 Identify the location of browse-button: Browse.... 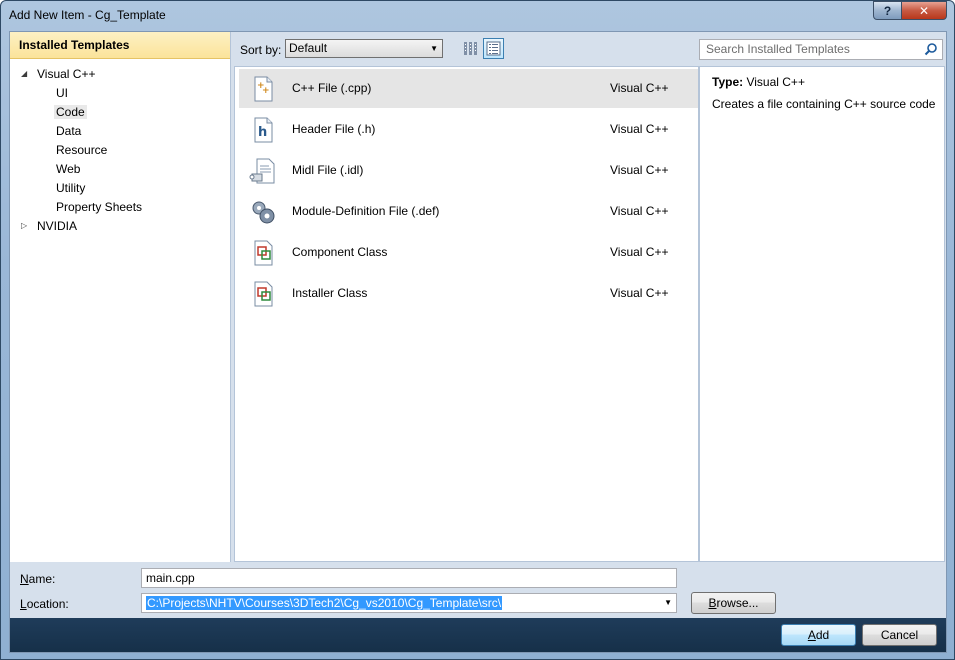
(733, 603).